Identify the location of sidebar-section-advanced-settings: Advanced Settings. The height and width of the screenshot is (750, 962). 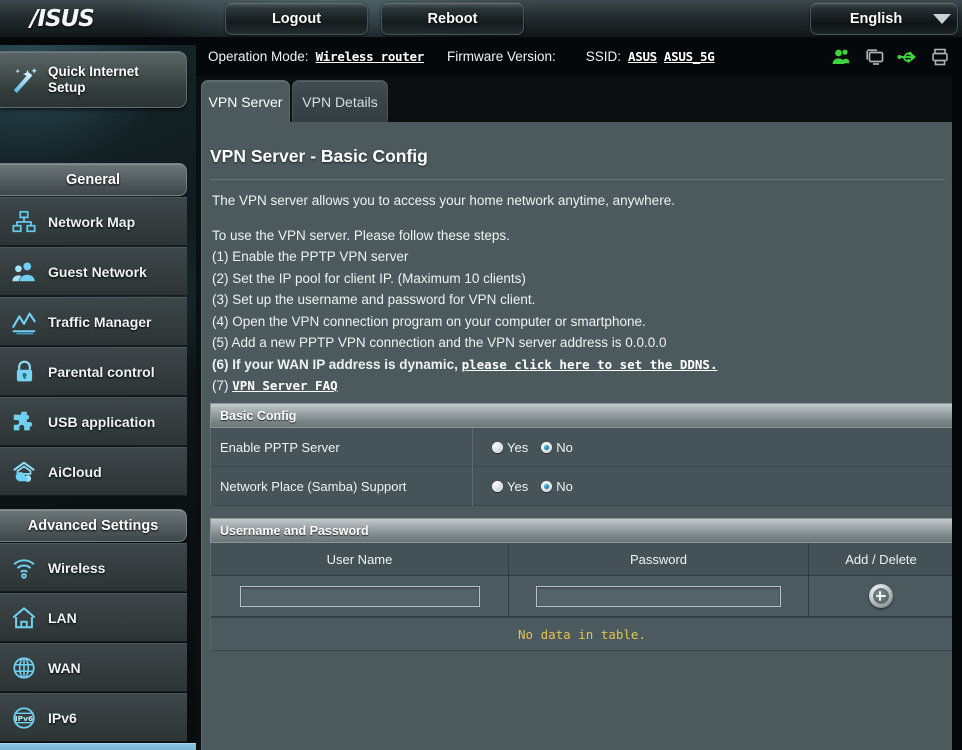
(93, 525).